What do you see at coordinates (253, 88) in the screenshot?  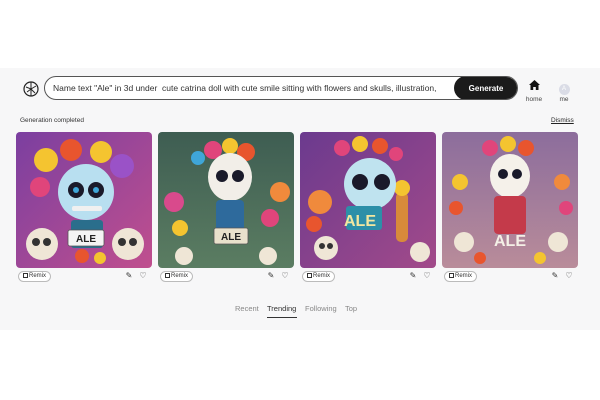 I see `prompt-input` at bounding box center [253, 88].